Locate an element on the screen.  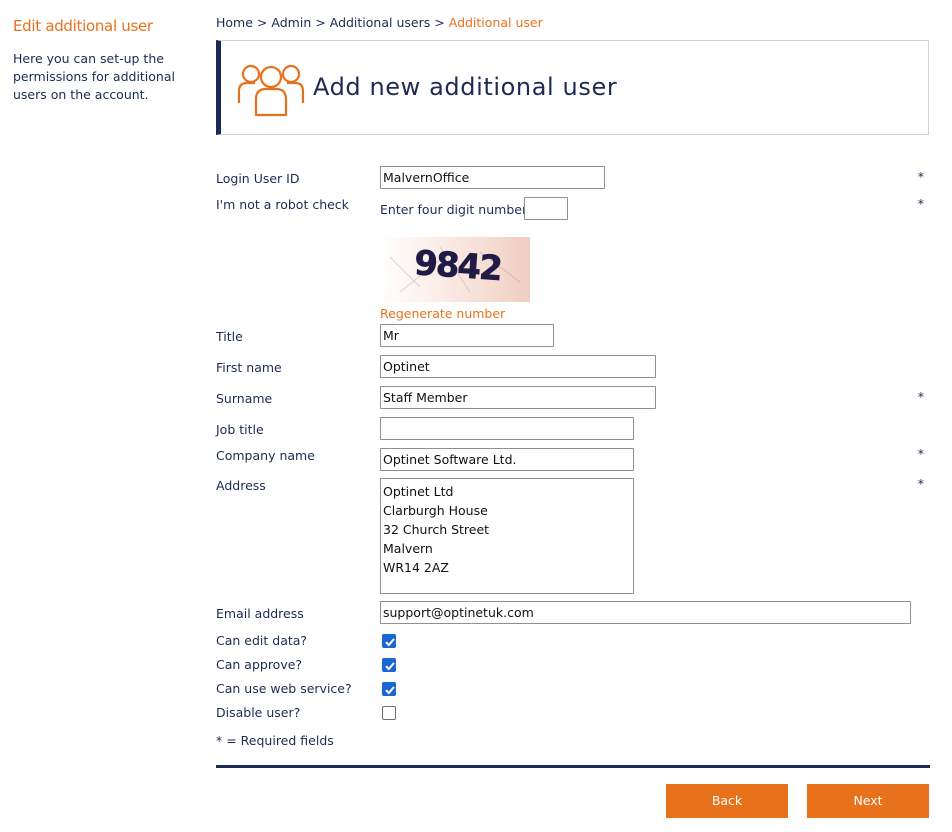
first-name-input is located at coordinates (518, 366).